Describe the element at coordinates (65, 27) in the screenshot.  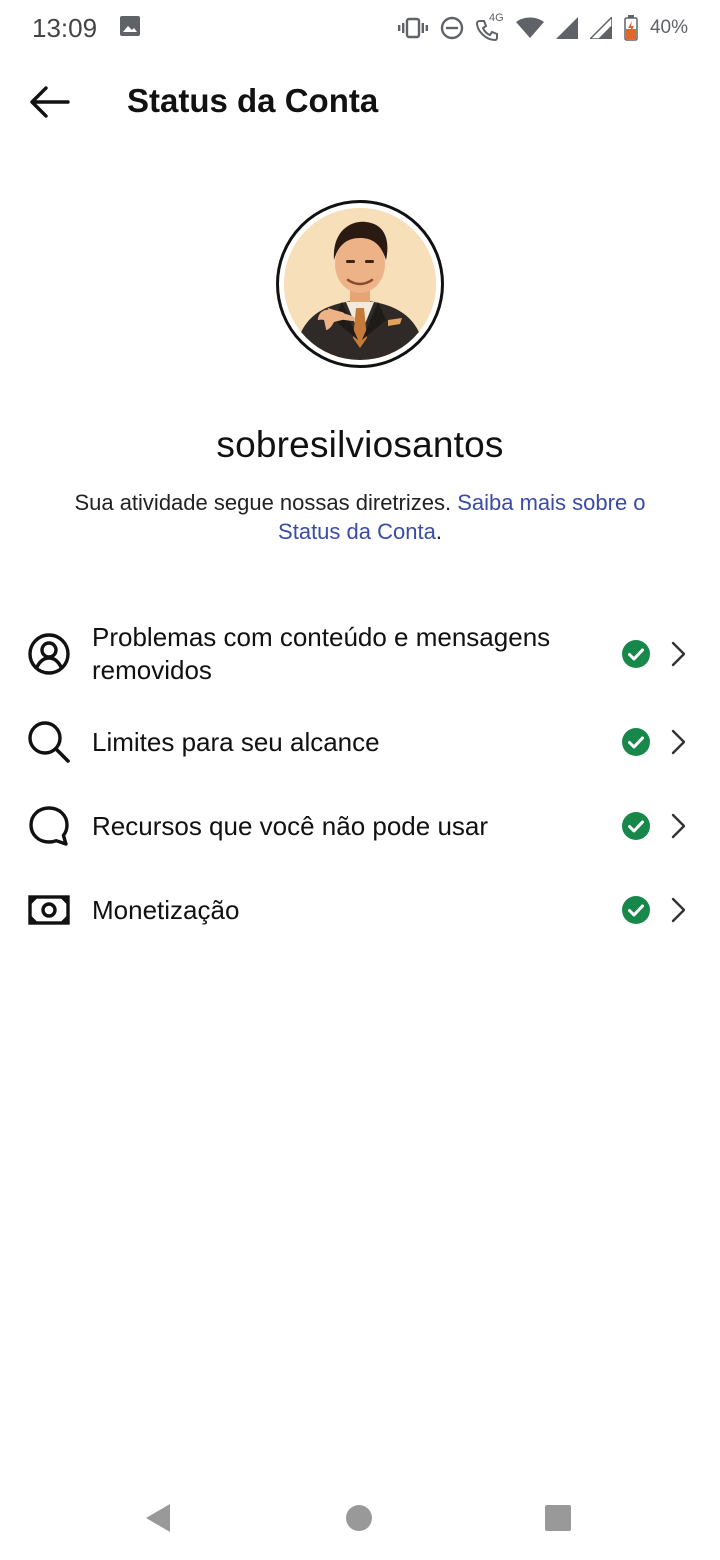
I see `status-time: 13:09` at that location.